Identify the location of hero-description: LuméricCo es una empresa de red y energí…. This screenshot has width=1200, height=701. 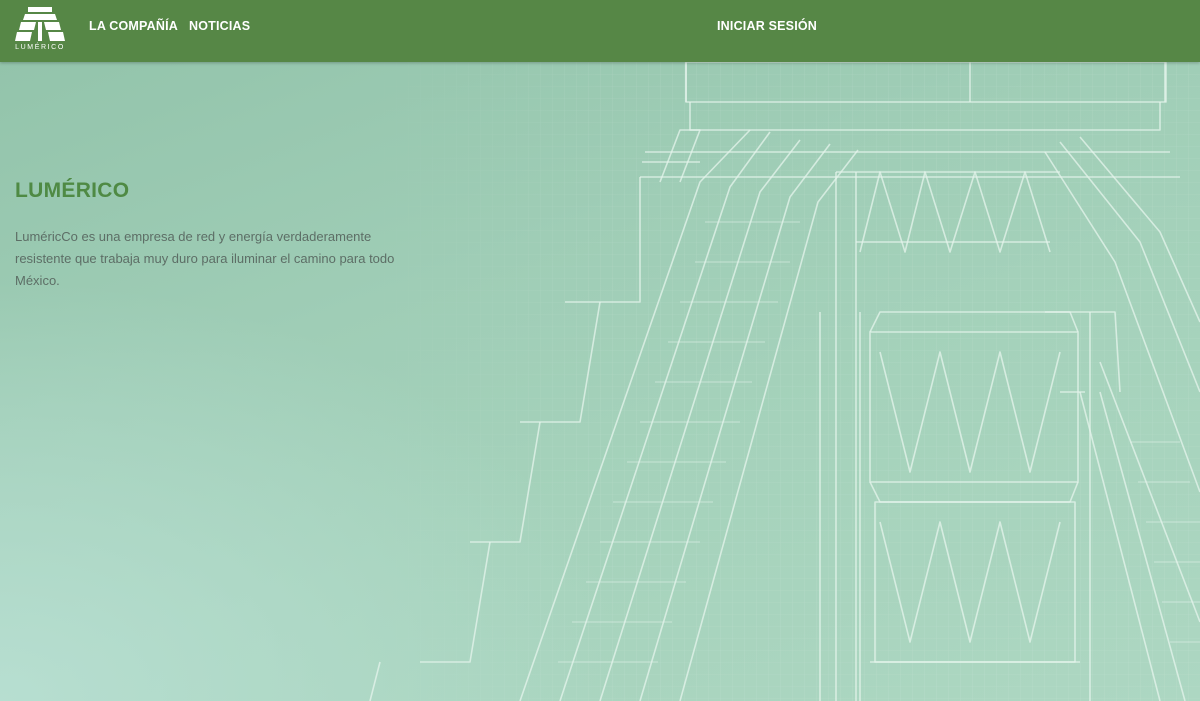
(205, 258).